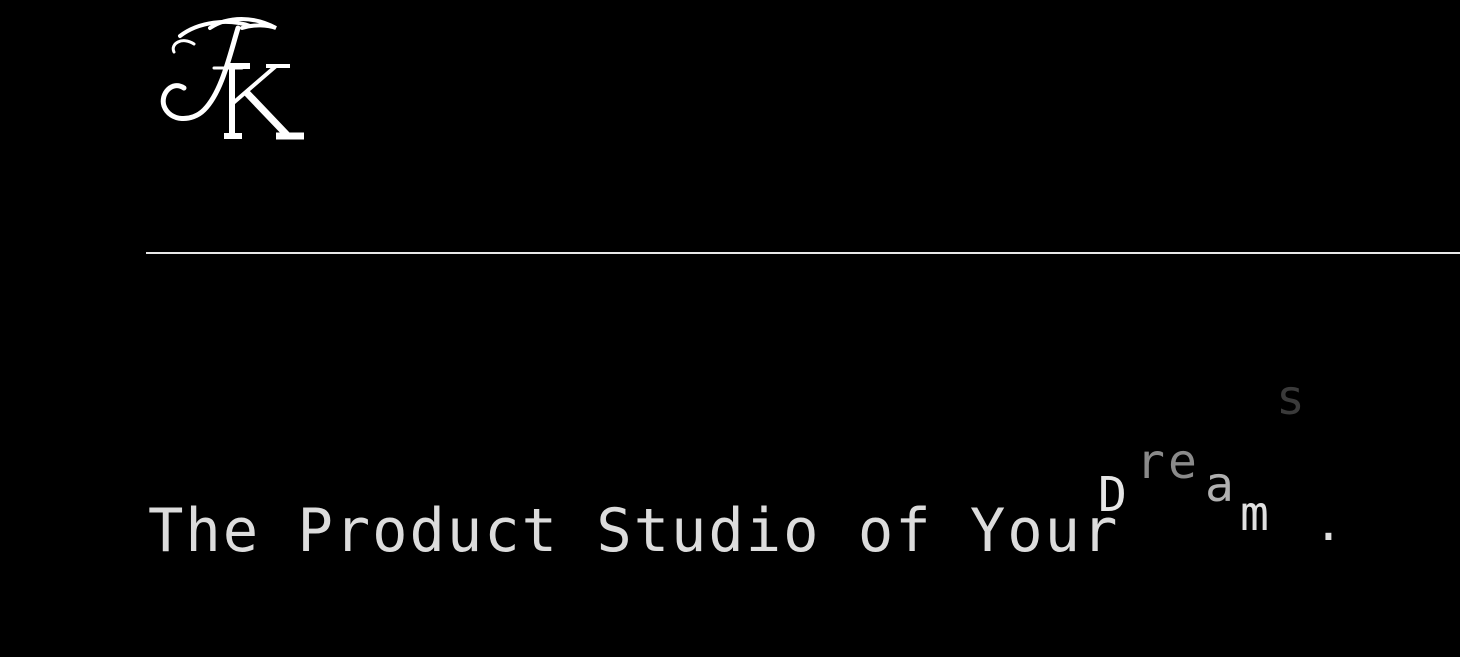  What do you see at coordinates (803, 253) in the screenshot?
I see `header-divider` at bounding box center [803, 253].